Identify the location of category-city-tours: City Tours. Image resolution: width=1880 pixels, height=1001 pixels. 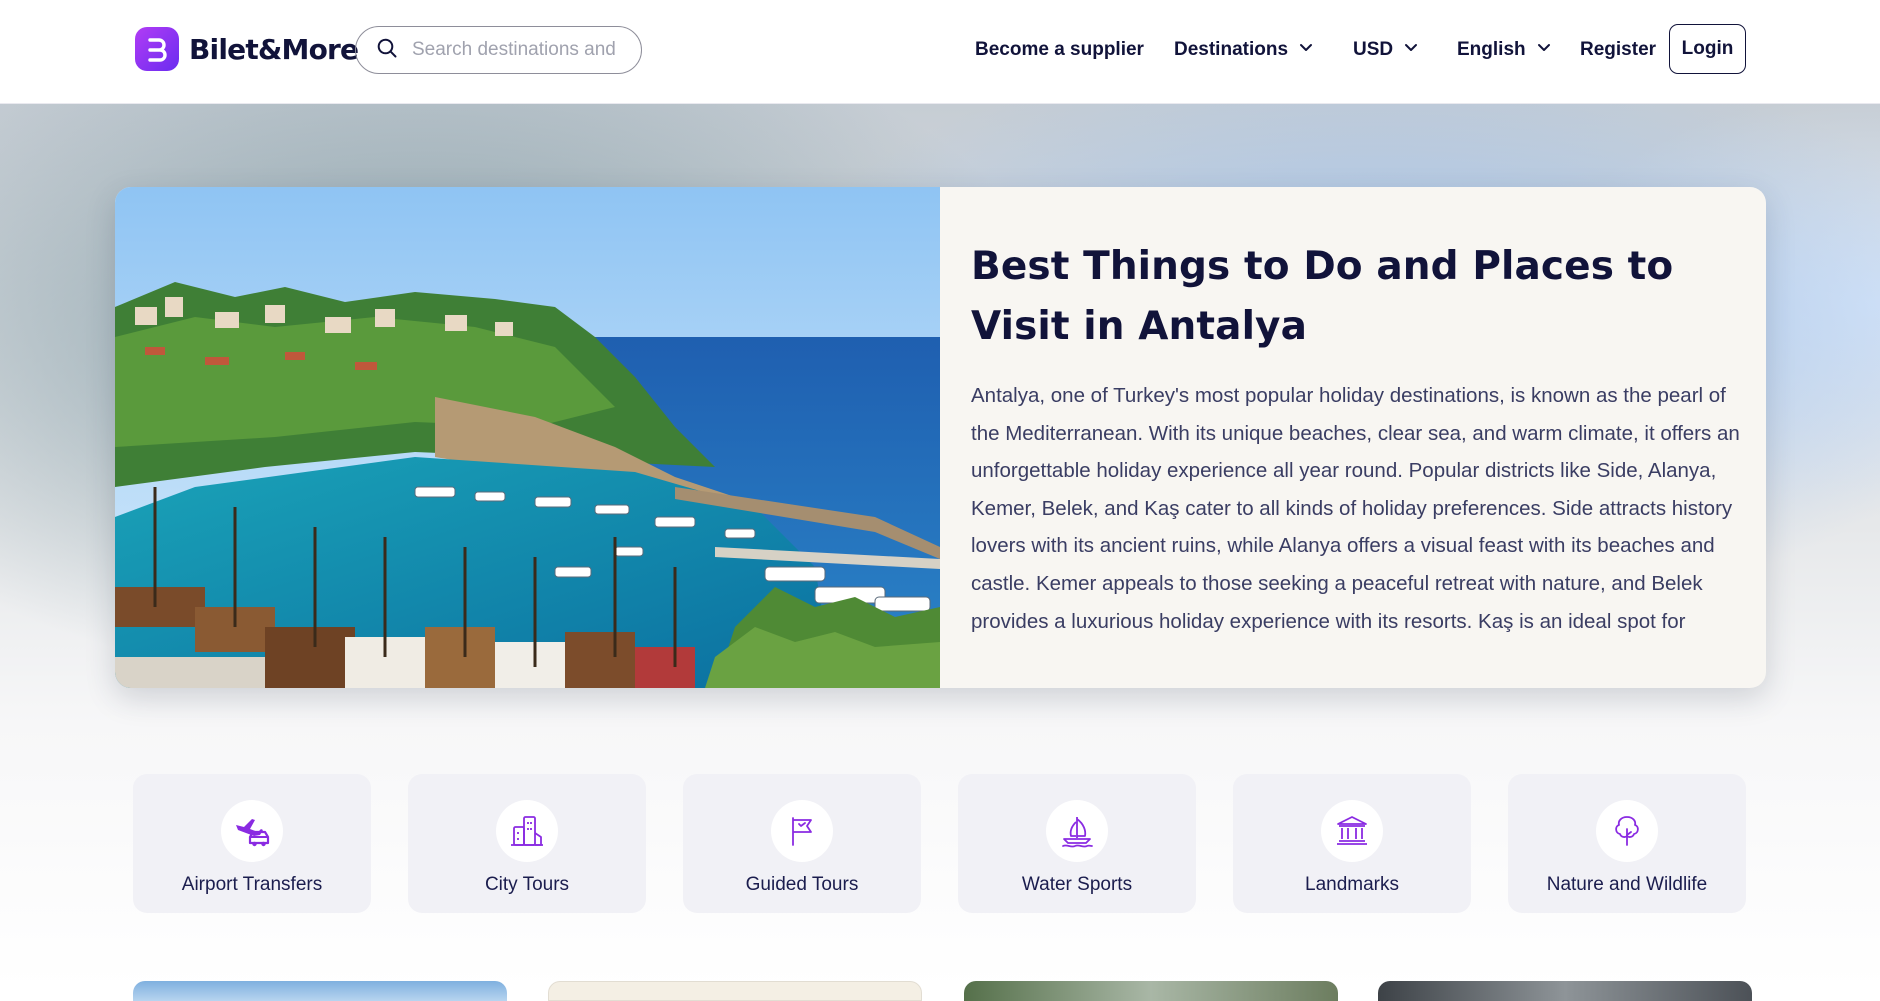
(527, 843).